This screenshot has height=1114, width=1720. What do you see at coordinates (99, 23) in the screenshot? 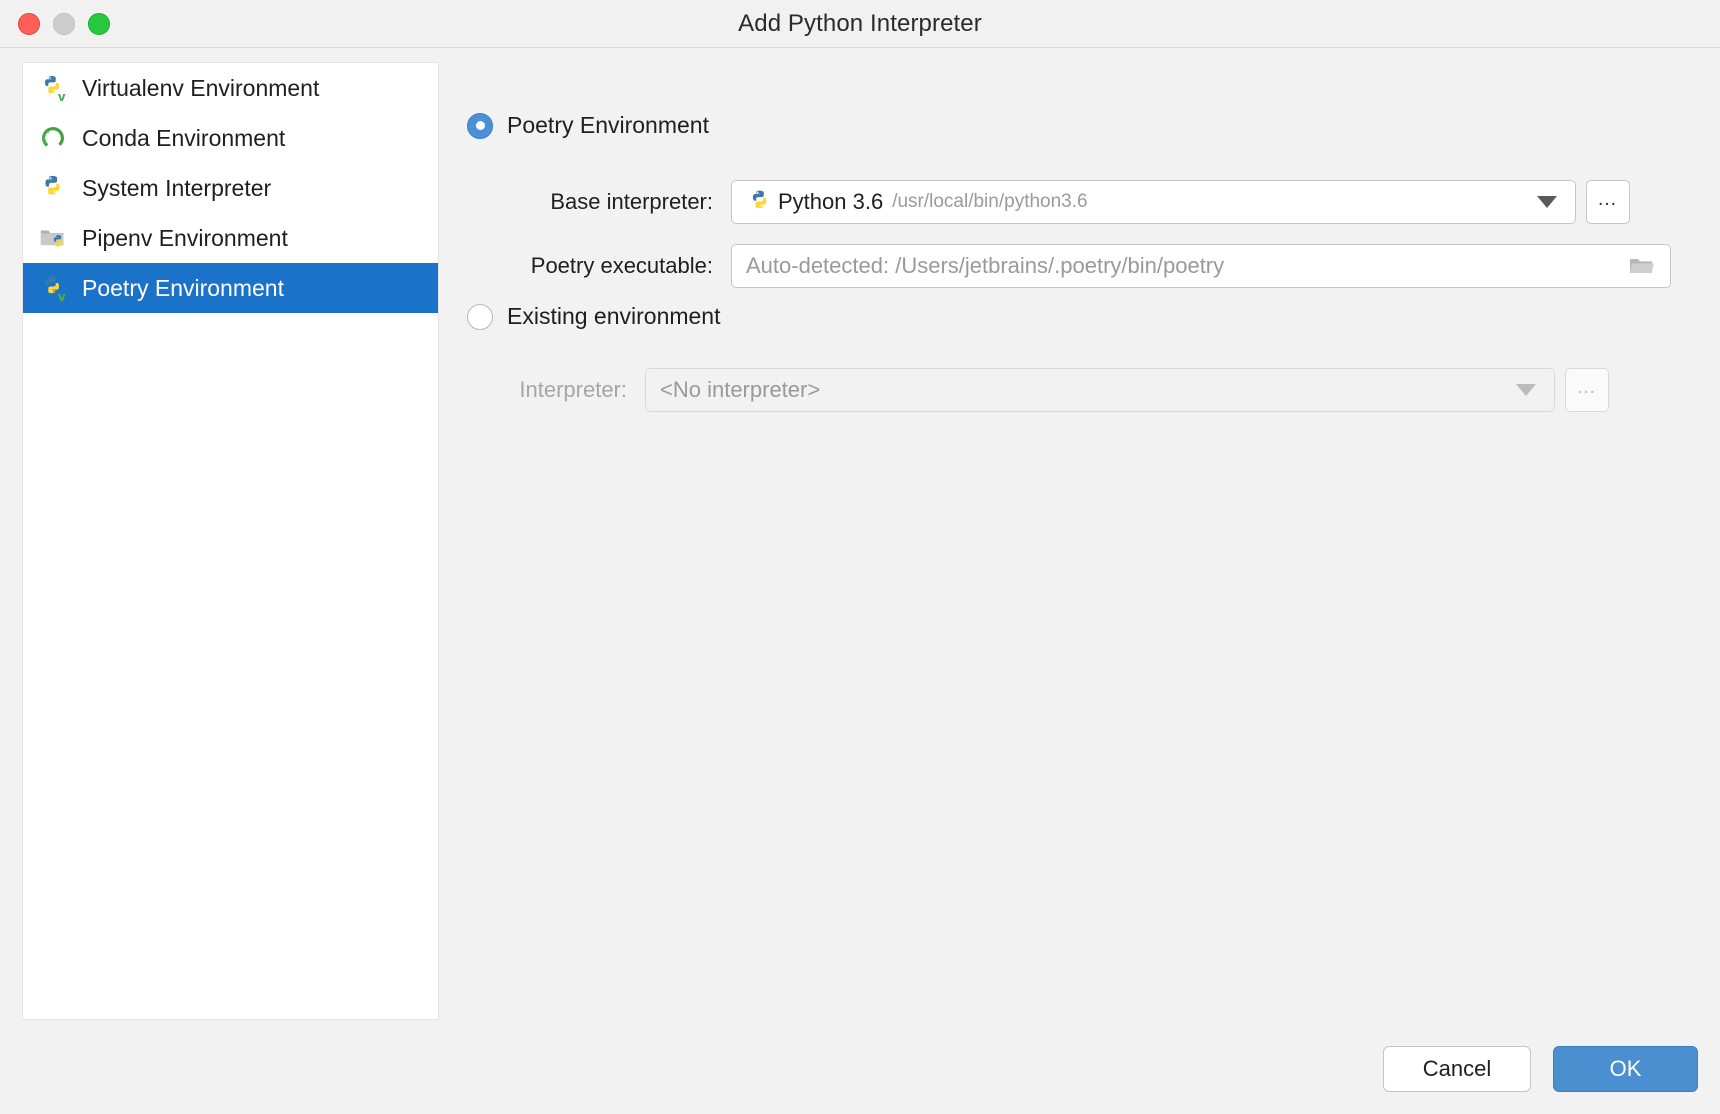
I see `maximize-window-button` at bounding box center [99, 23].